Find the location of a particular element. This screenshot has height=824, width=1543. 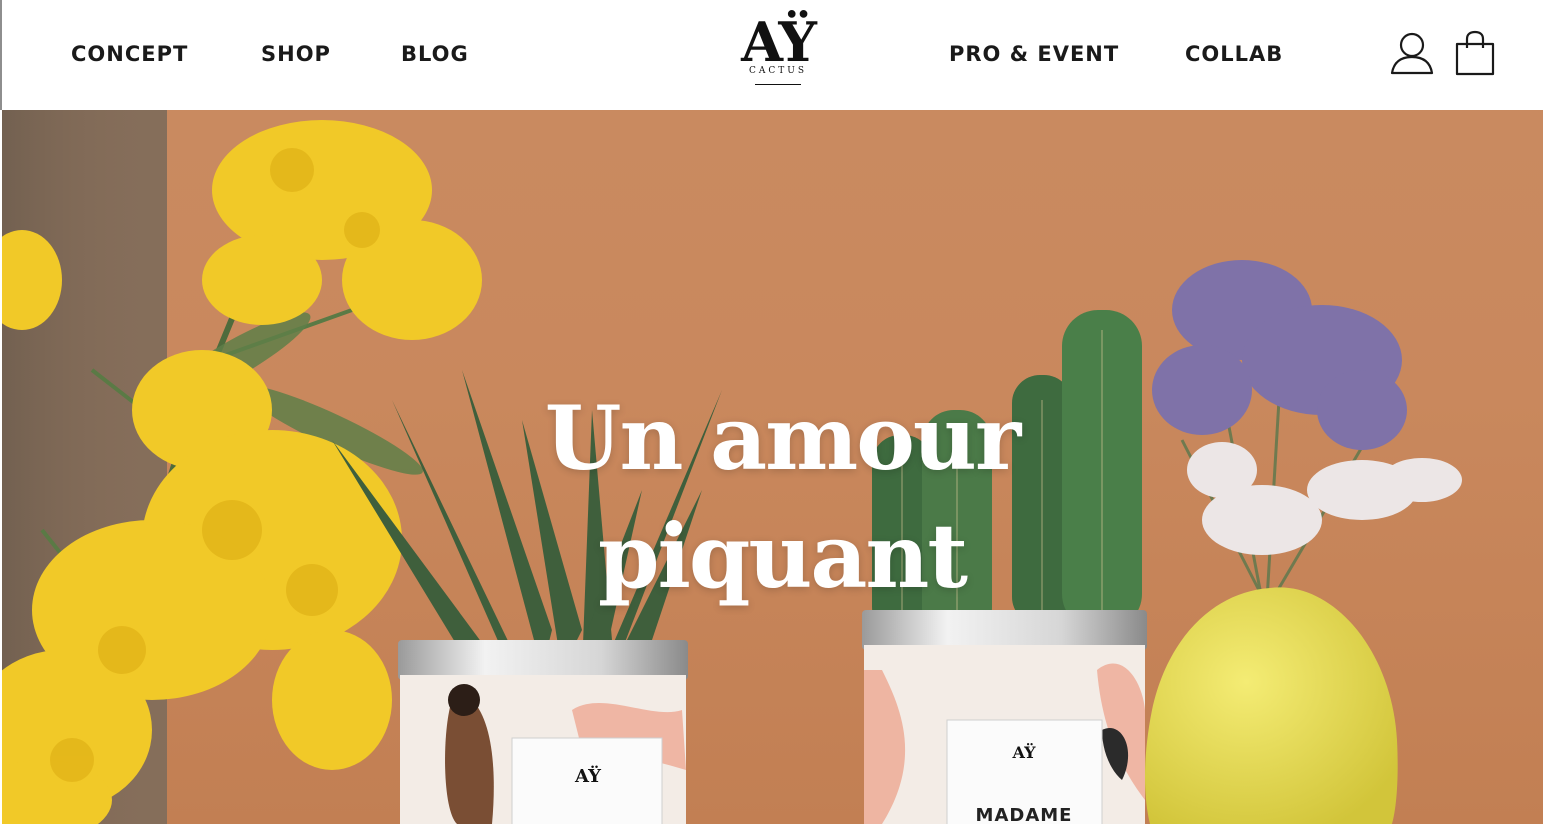

right-tin: AŸ MADAME is located at coordinates (1004, 717).